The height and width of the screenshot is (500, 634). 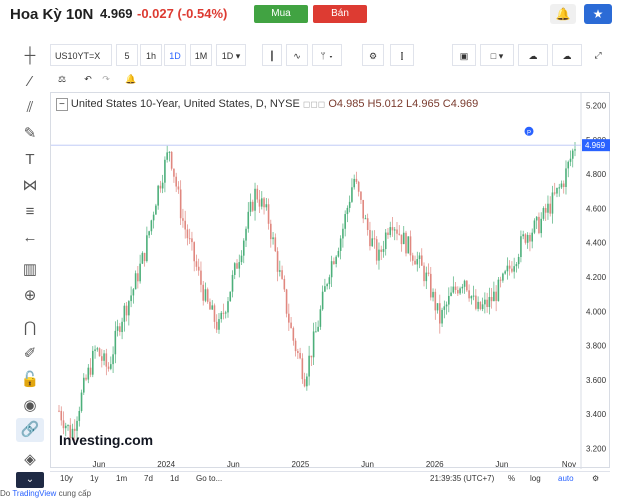 I want to click on layers-icon: ◈, so click(x=30, y=460).